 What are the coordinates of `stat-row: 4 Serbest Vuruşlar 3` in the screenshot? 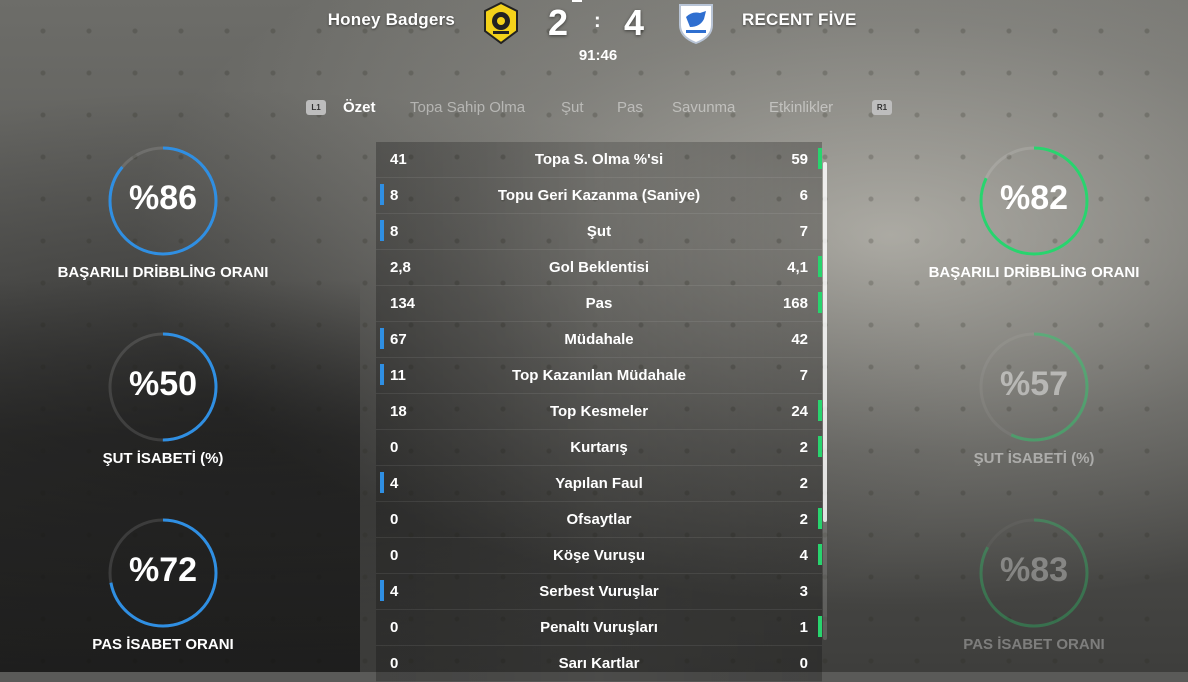 It's located at (599, 592).